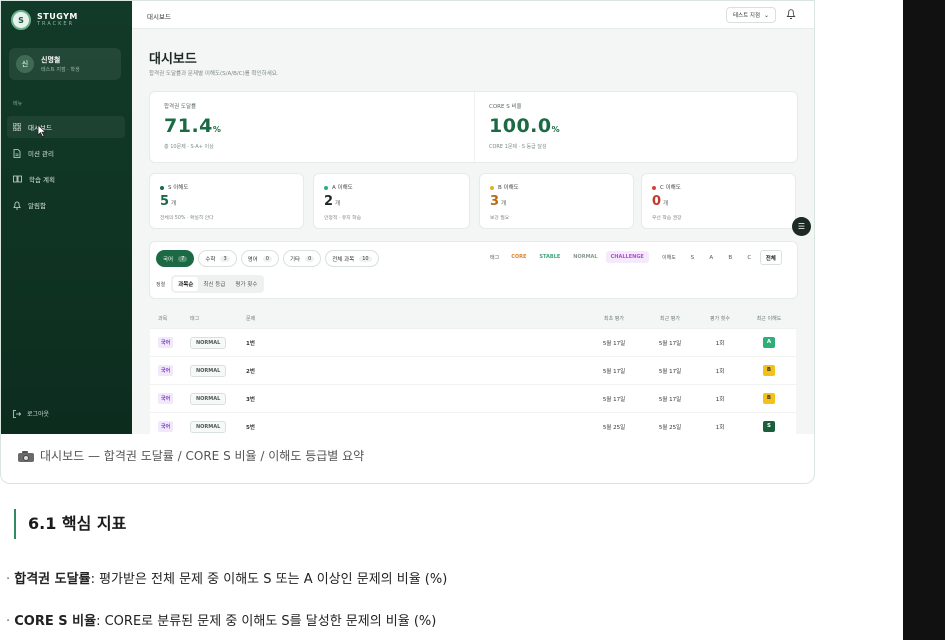 The image size is (945, 640). I want to click on grade-card-label: B 이해도, so click(504, 187).